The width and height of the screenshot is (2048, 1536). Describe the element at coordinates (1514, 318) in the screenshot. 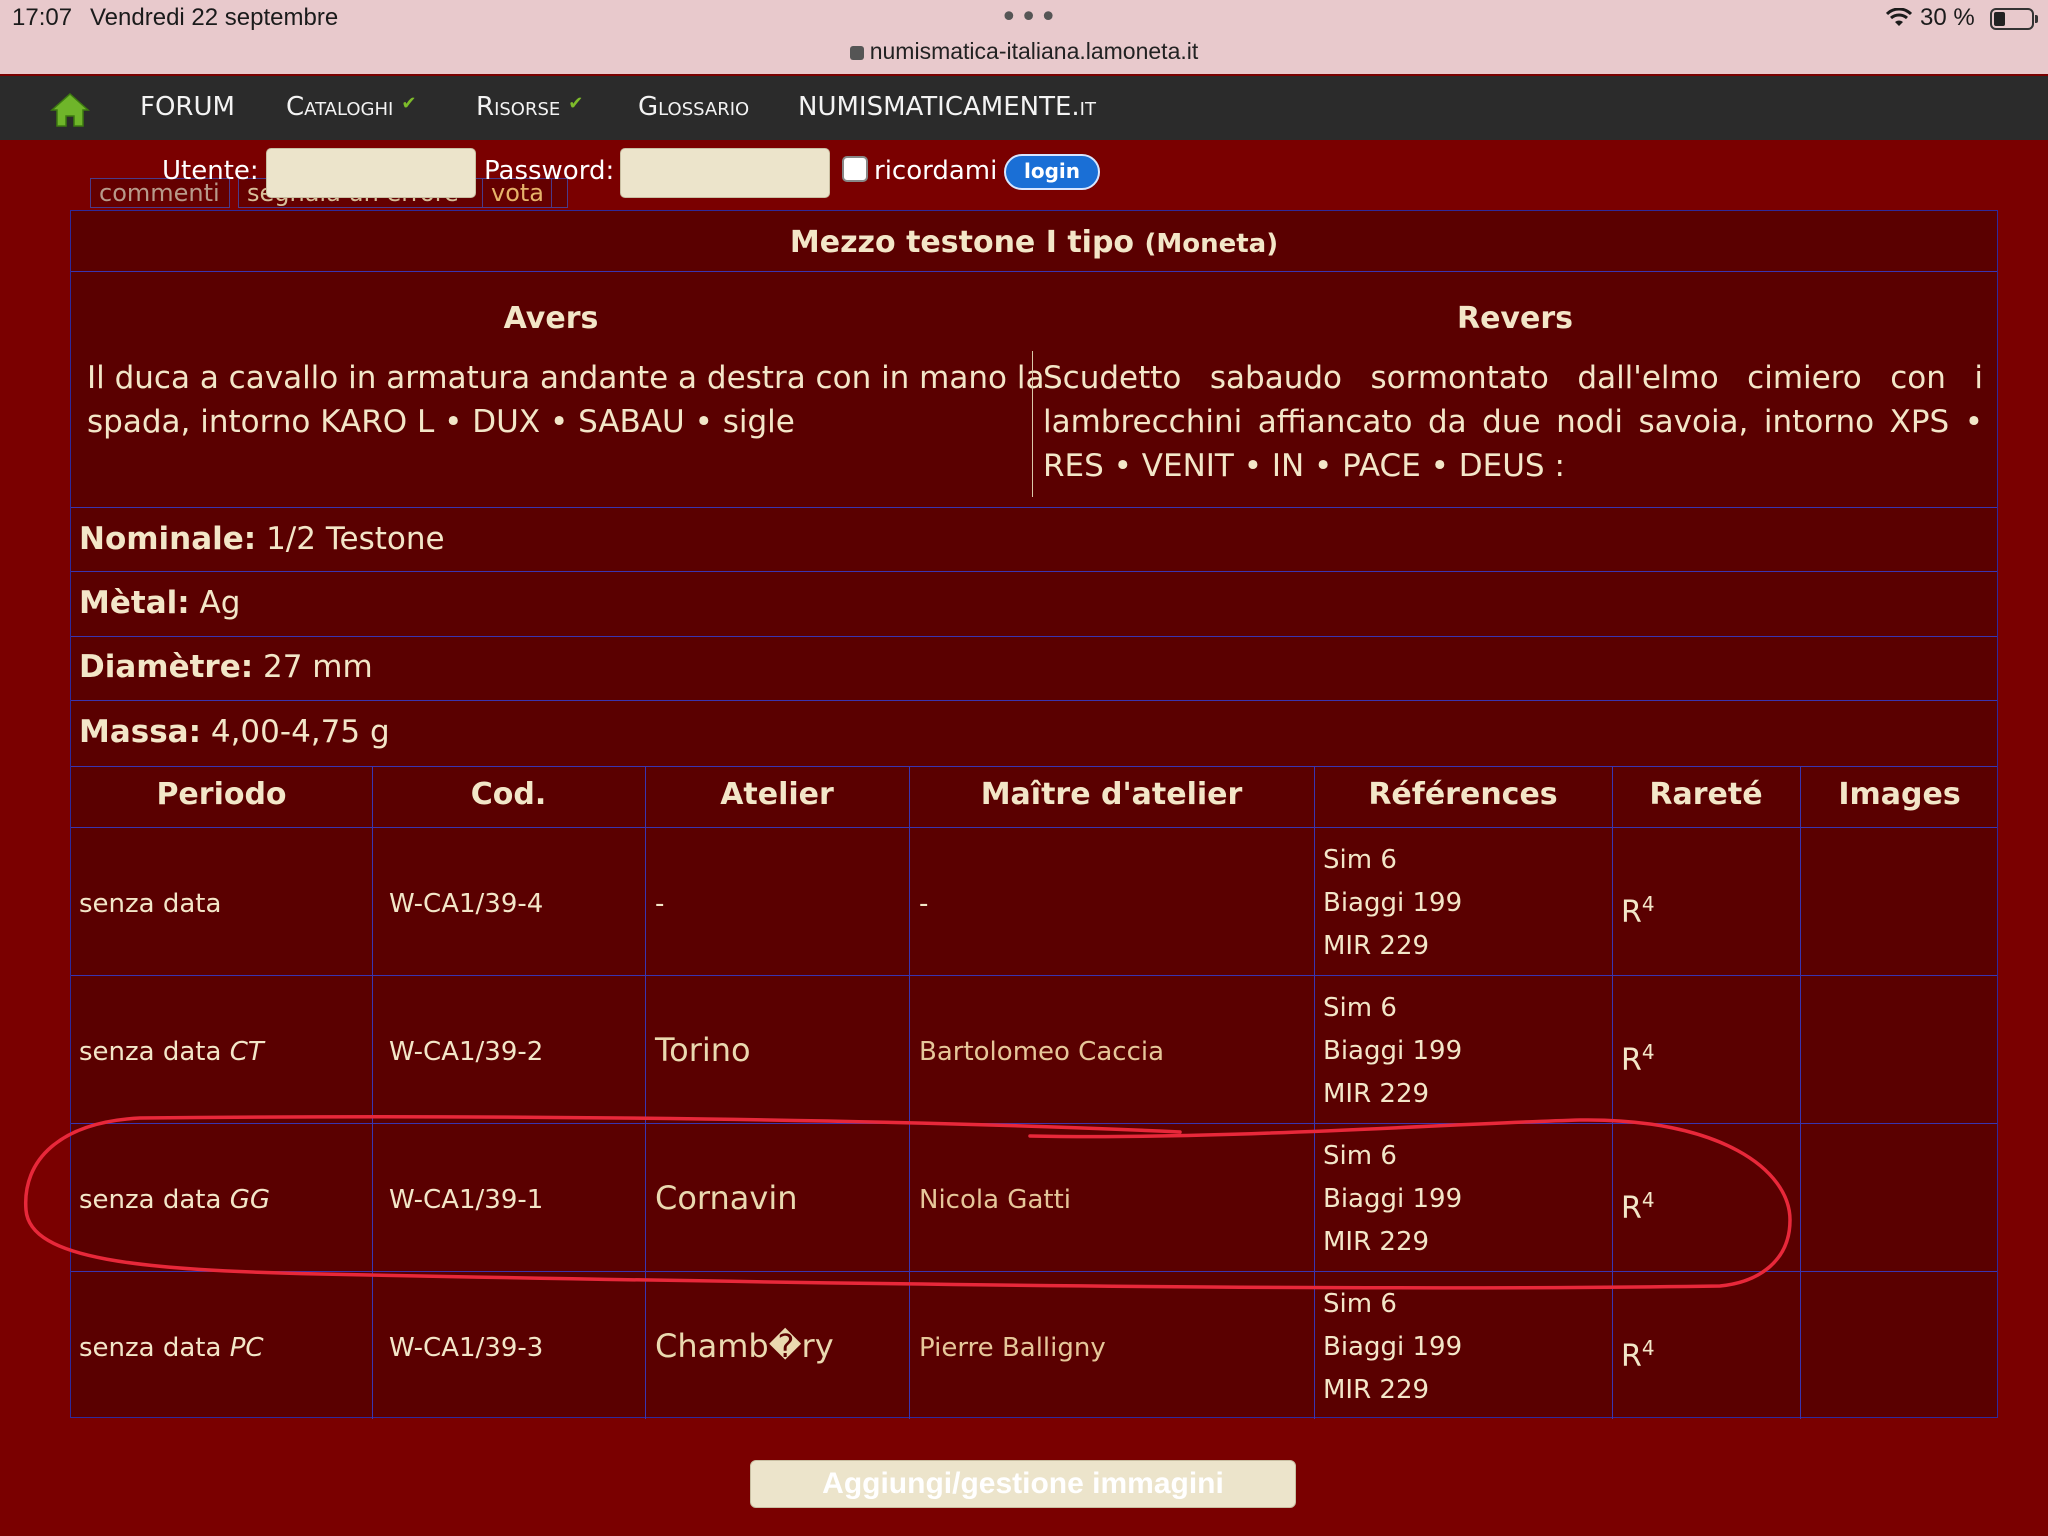

I see `revers-heading: Revers` at that location.